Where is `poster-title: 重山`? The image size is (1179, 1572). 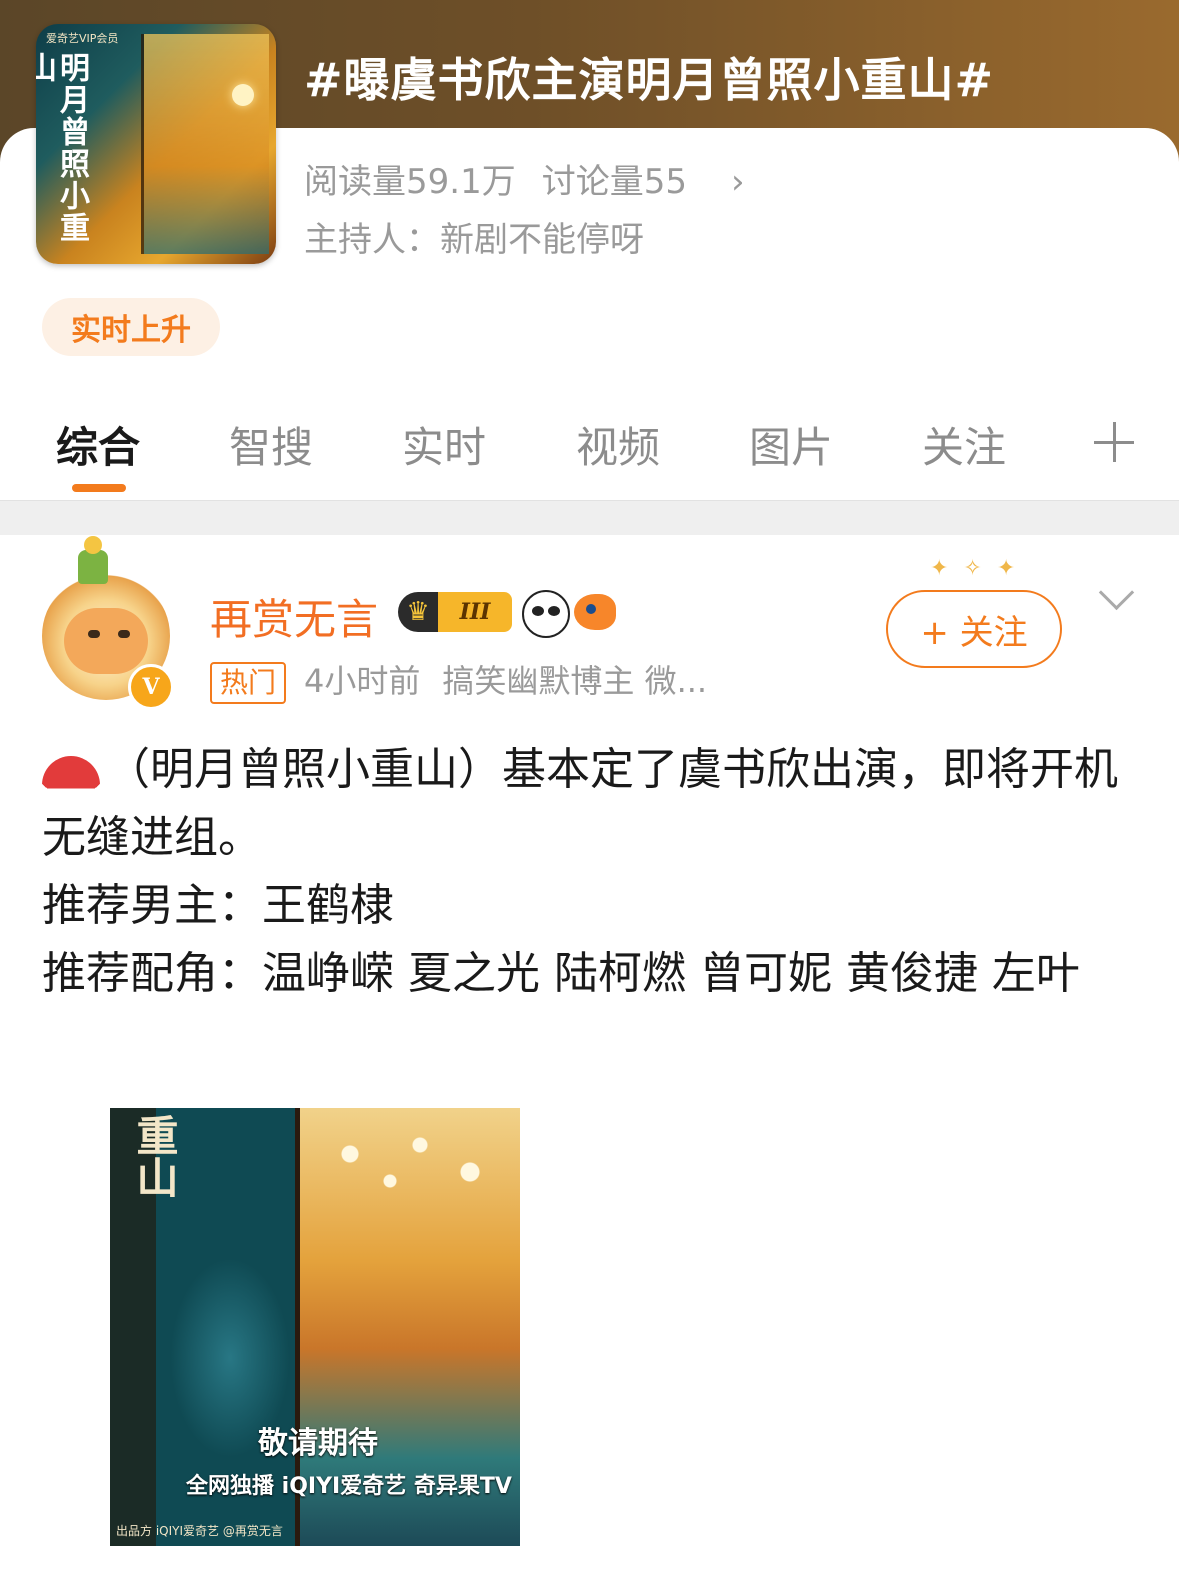 poster-title: 重山 is located at coordinates (154, 1156).